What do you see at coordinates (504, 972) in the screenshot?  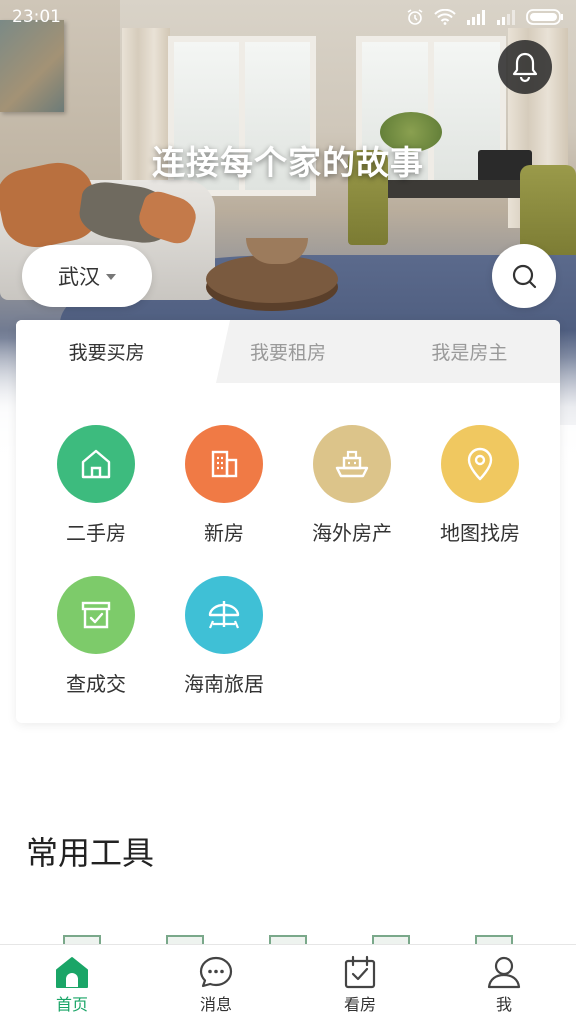 I see `user-icon` at bounding box center [504, 972].